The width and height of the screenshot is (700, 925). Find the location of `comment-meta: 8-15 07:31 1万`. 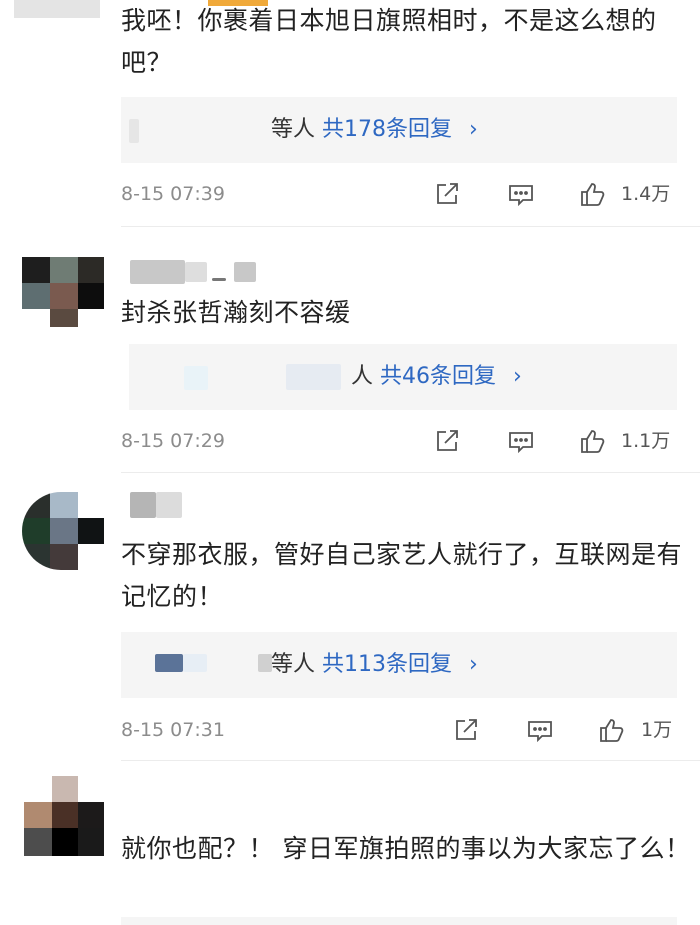

comment-meta: 8-15 07:31 1万 is located at coordinates (406, 730).